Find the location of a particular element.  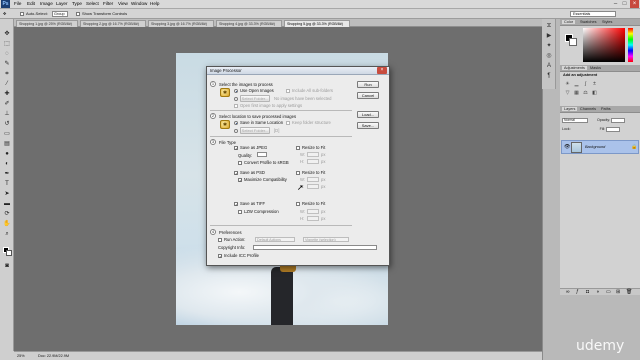

crop-tool-icon: ⌗ is located at coordinates (7, 74).